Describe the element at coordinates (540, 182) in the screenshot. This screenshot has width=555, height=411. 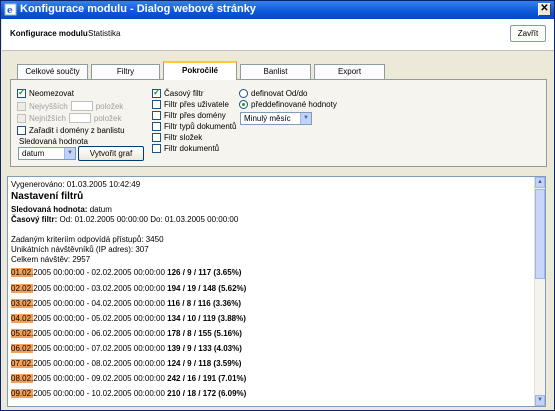
I see `scroll-up-icon: ▲` at that location.